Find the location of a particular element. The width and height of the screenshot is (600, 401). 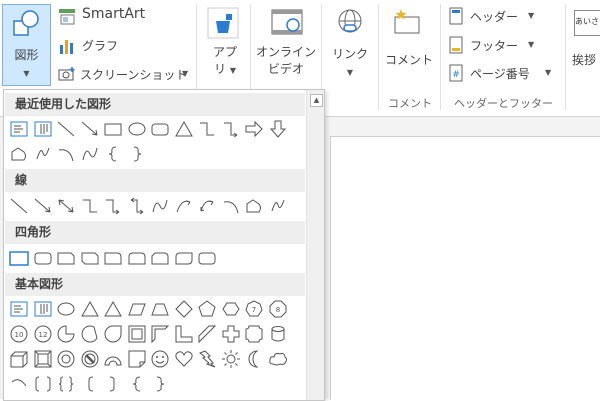

can-shape-icon is located at coordinates (278, 334).